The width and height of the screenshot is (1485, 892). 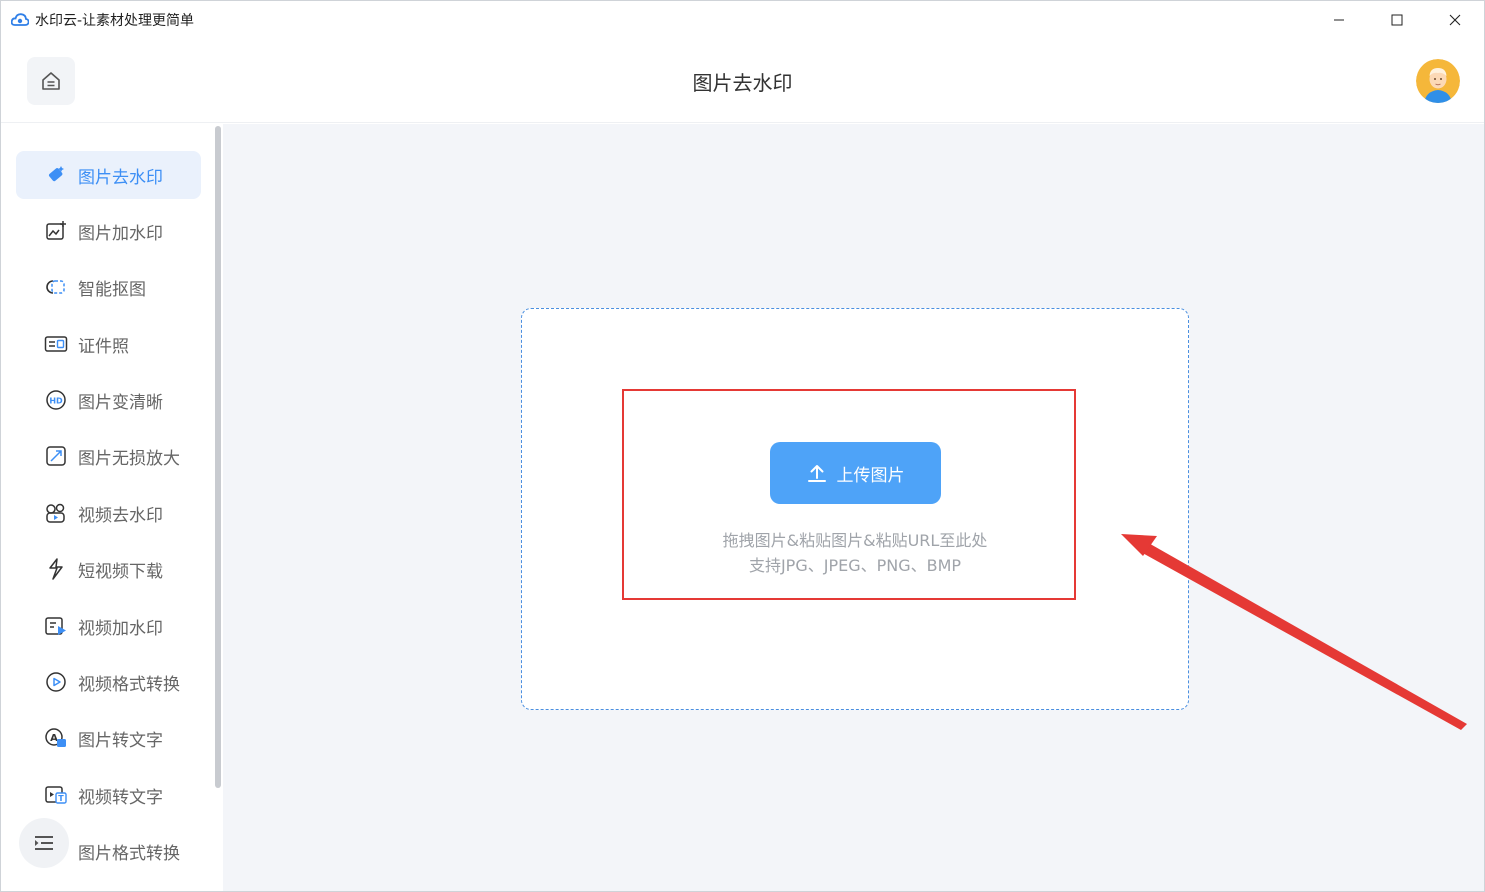 I want to click on menu-toggle-button, so click(x=44, y=843).